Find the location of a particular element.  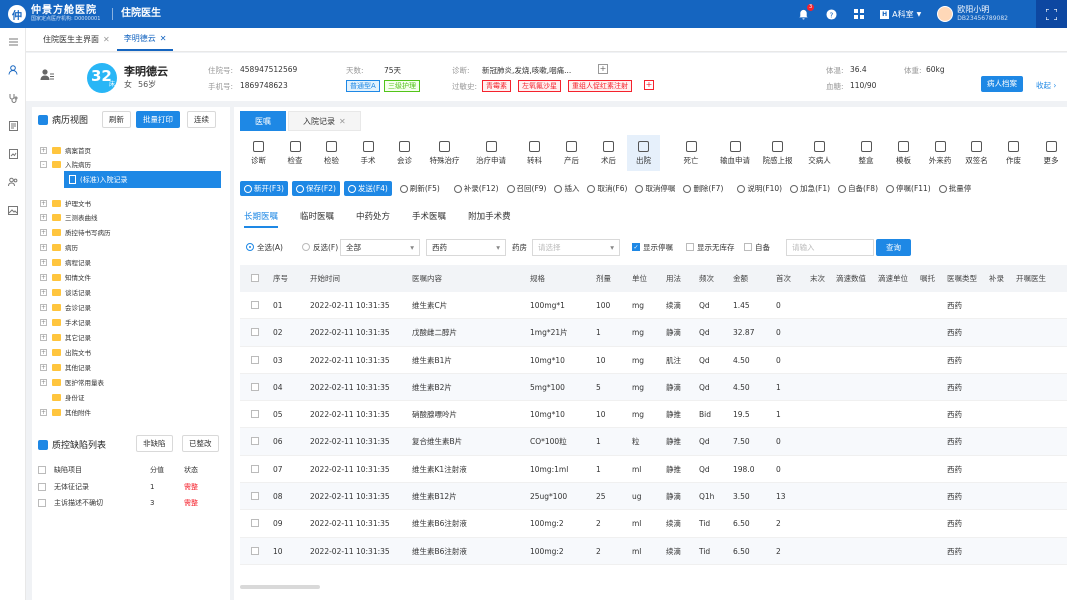

tree-item: + 三测表曲线 is located at coordinates (69, 217).